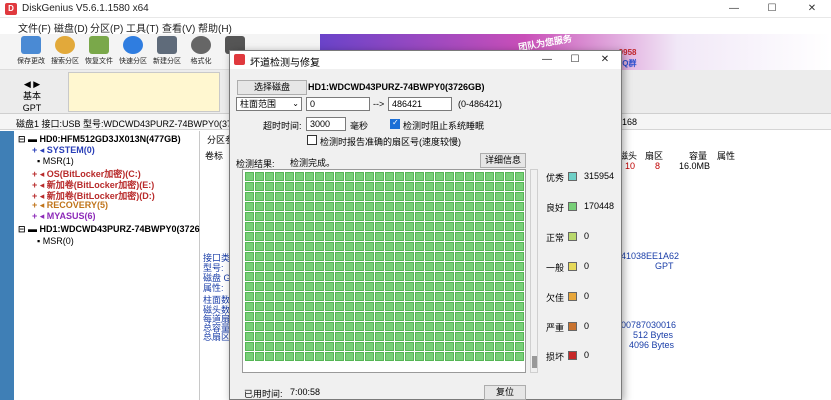  I want to click on select-disk-button: 选择磁盘, so click(272, 87).